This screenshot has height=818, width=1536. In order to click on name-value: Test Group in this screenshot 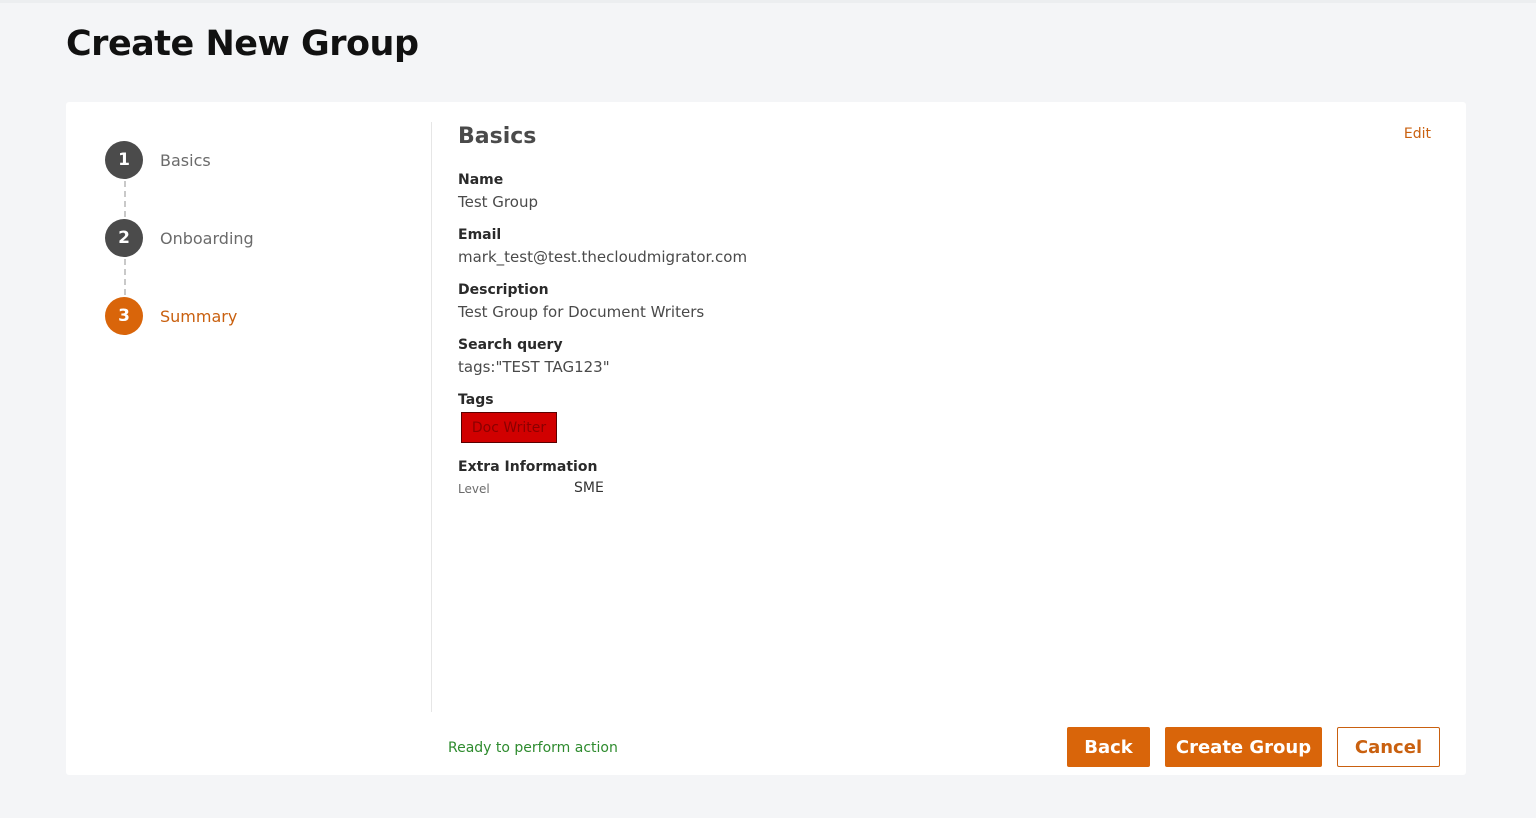, I will do `click(498, 202)`.